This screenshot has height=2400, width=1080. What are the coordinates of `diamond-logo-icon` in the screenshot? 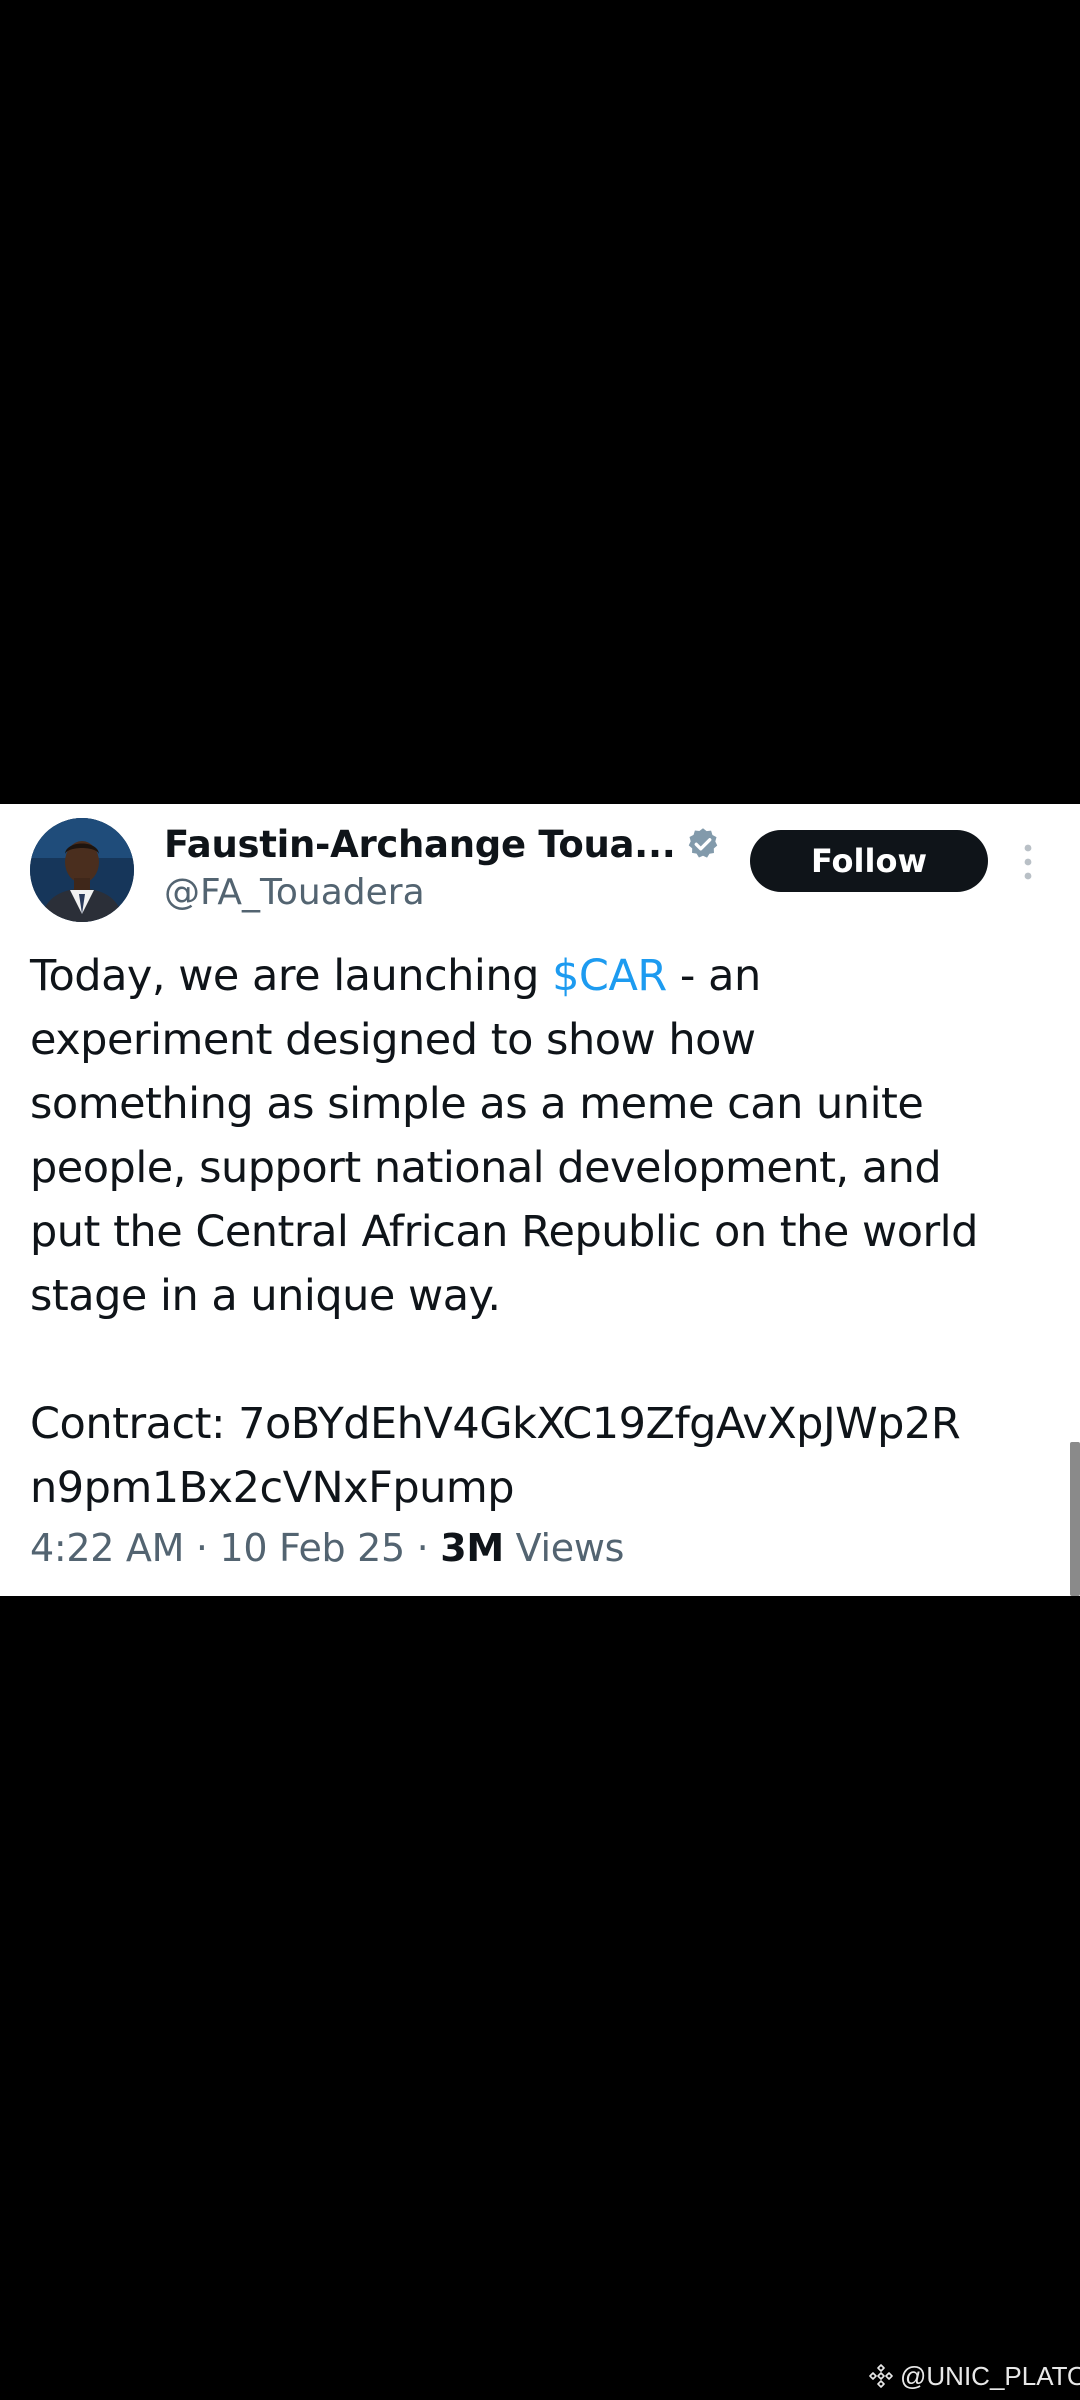 It's located at (881, 2376).